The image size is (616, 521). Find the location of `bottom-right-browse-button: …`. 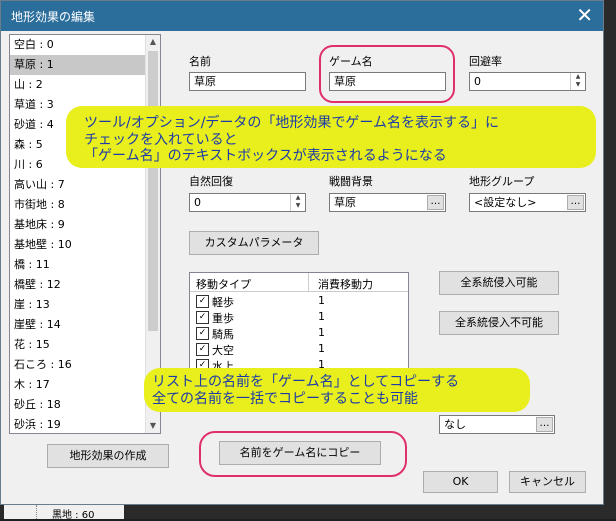

bottom-right-browse-button: … is located at coordinates (544, 424).